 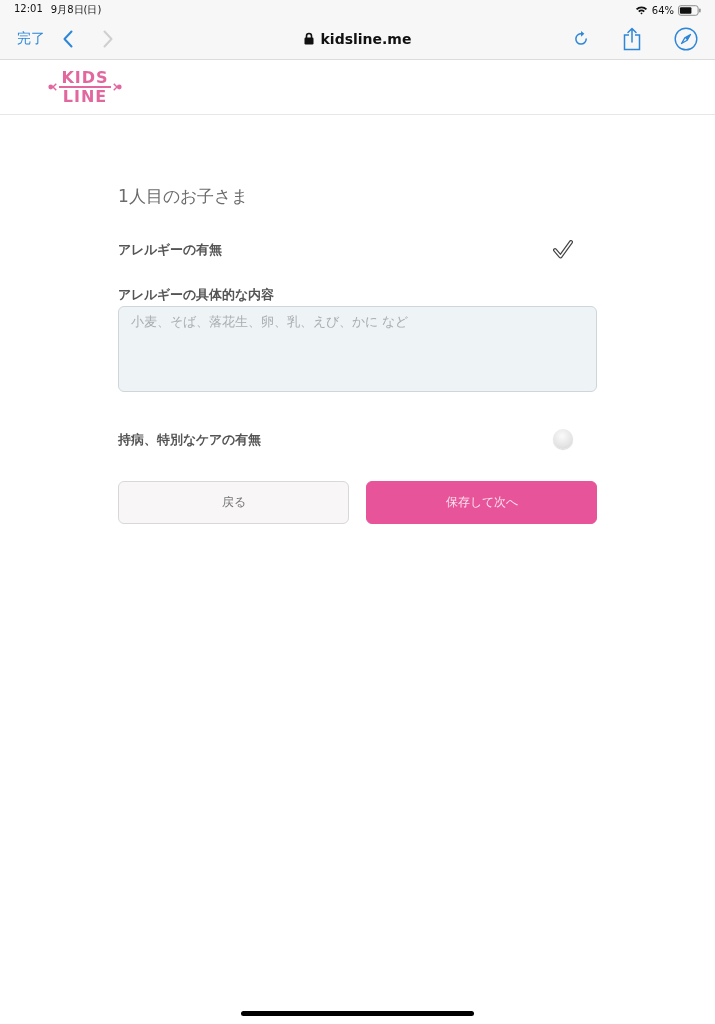 What do you see at coordinates (183, 196) in the screenshot?
I see `form-heading: 1人目のお子さま` at bounding box center [183, 196].